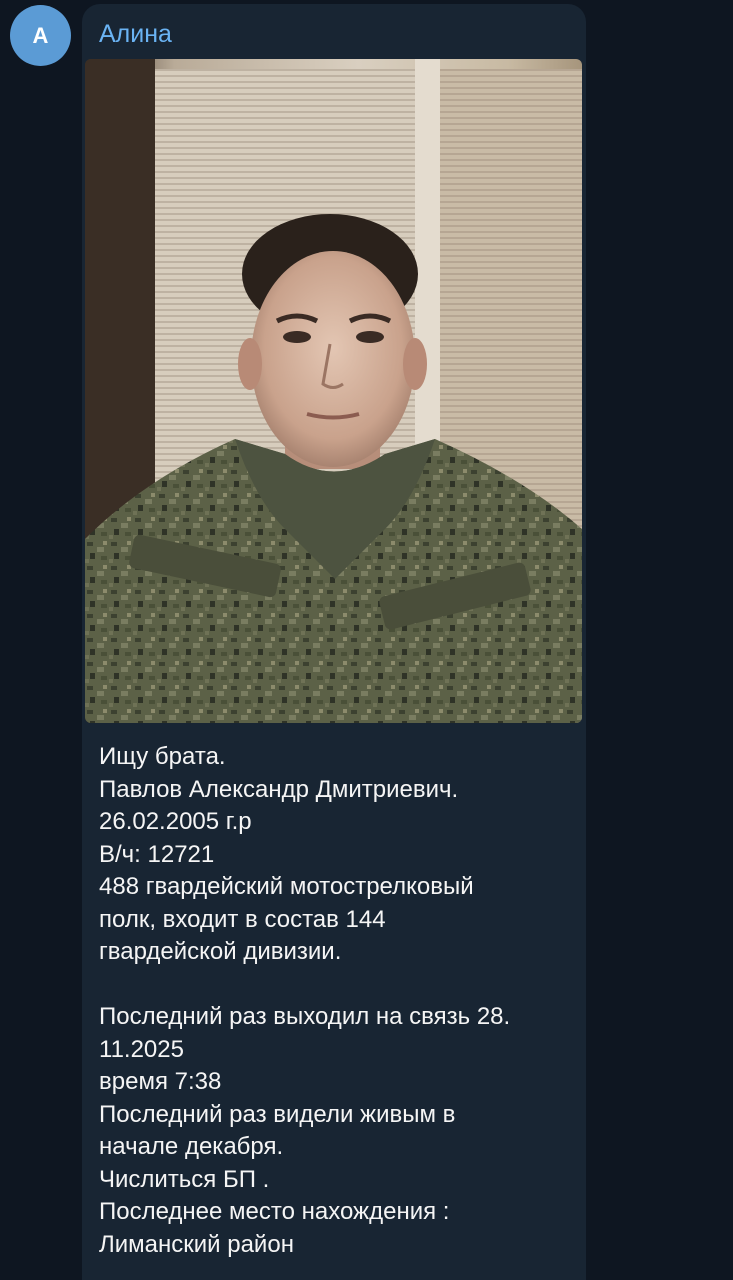  Describe the element at coordinates (184, 1179) in the screenshot. I see `message-line: Числиться БП .` at that location.